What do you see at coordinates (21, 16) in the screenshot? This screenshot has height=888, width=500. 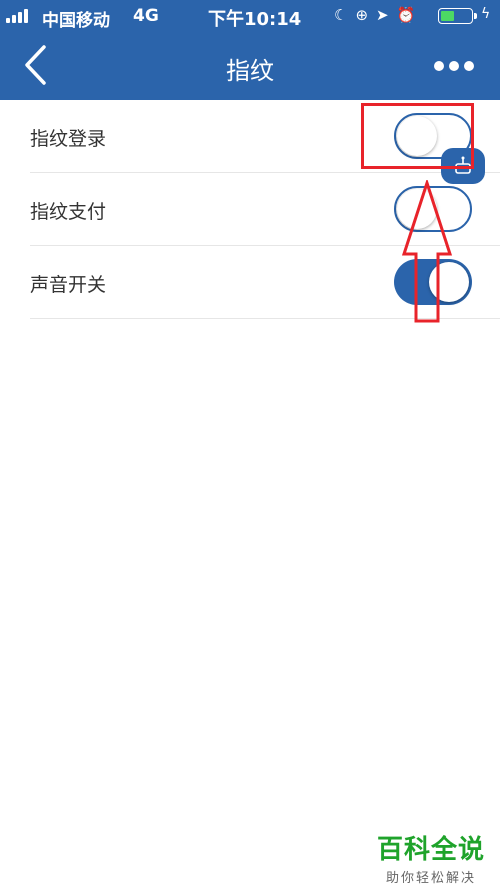 I see `signal-strength-icon` at bounding box center [21, 16].